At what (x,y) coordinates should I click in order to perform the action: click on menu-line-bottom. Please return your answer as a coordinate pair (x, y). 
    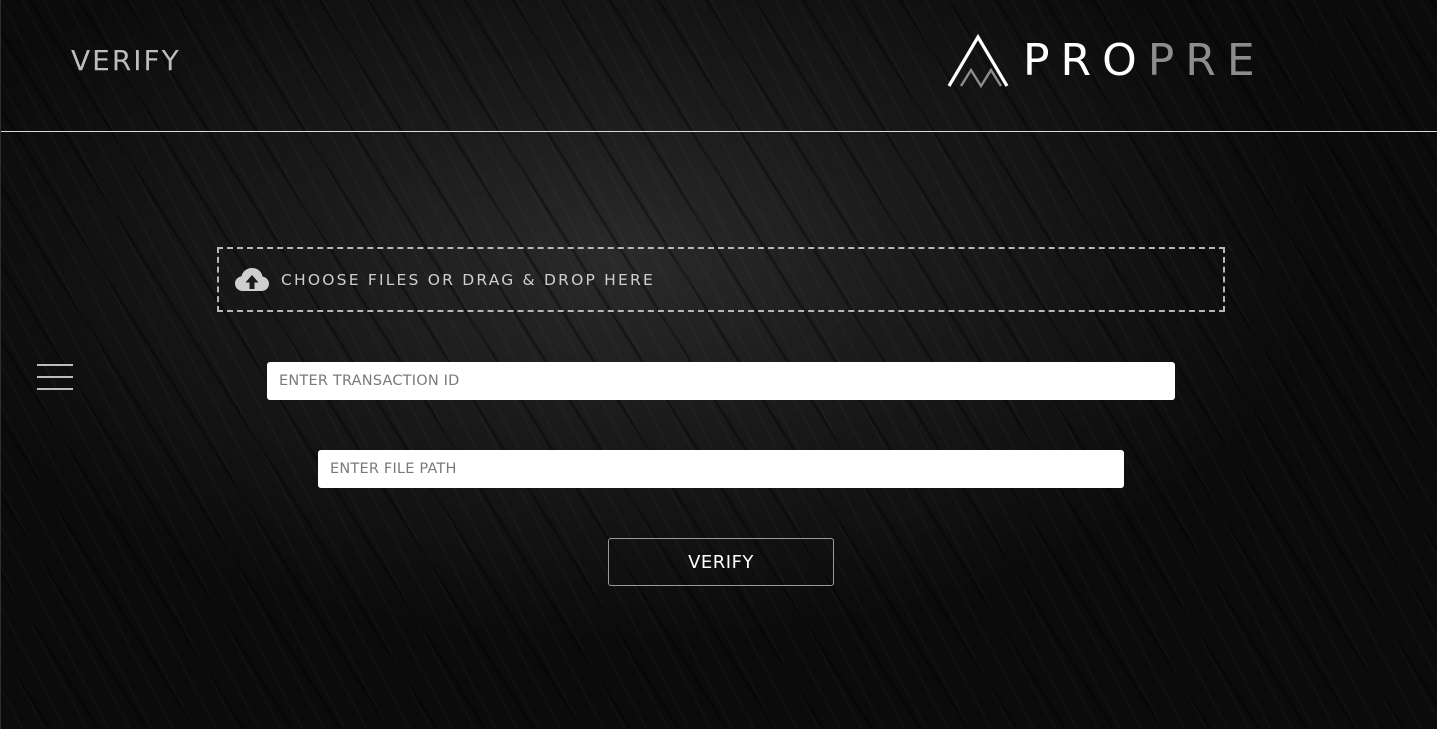
    Looking at the image, I should click on (55, 389).